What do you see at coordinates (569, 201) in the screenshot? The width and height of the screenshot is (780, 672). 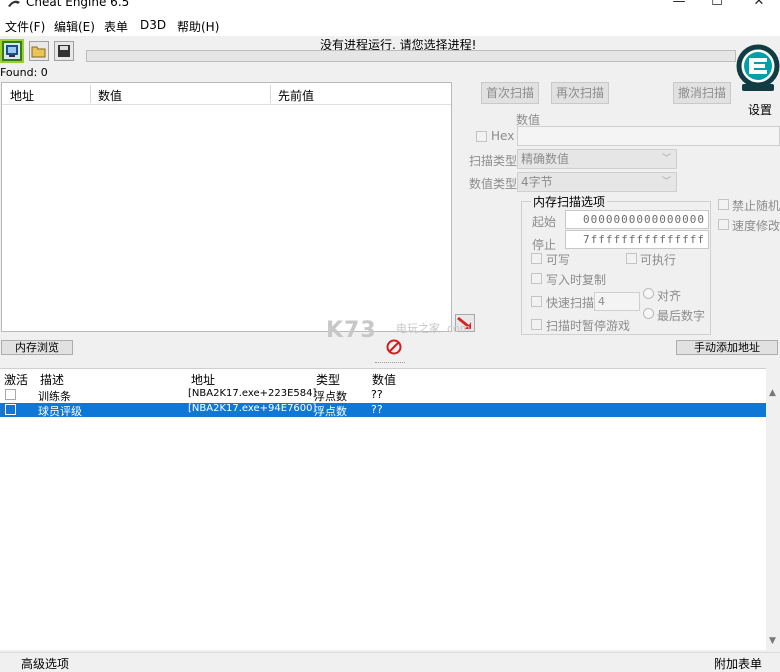 I see `memory-scan-options-title: 内存扫描选项` at bounding box center [569, 201].